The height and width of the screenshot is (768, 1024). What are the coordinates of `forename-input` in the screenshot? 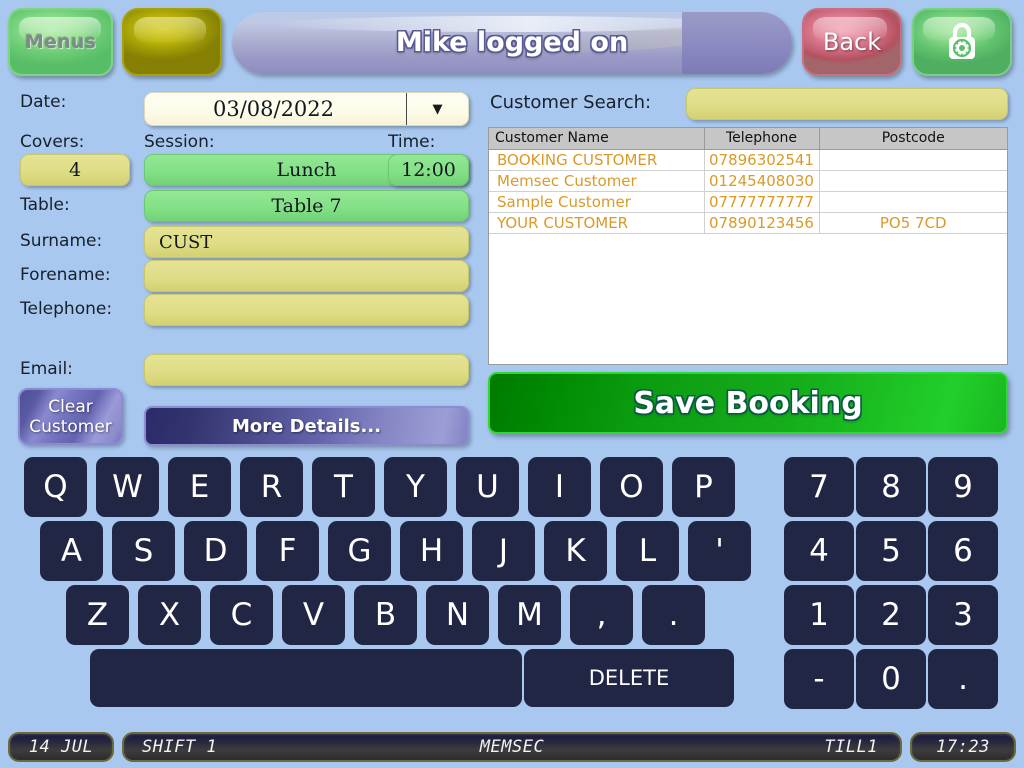 It's located at (306, 276).